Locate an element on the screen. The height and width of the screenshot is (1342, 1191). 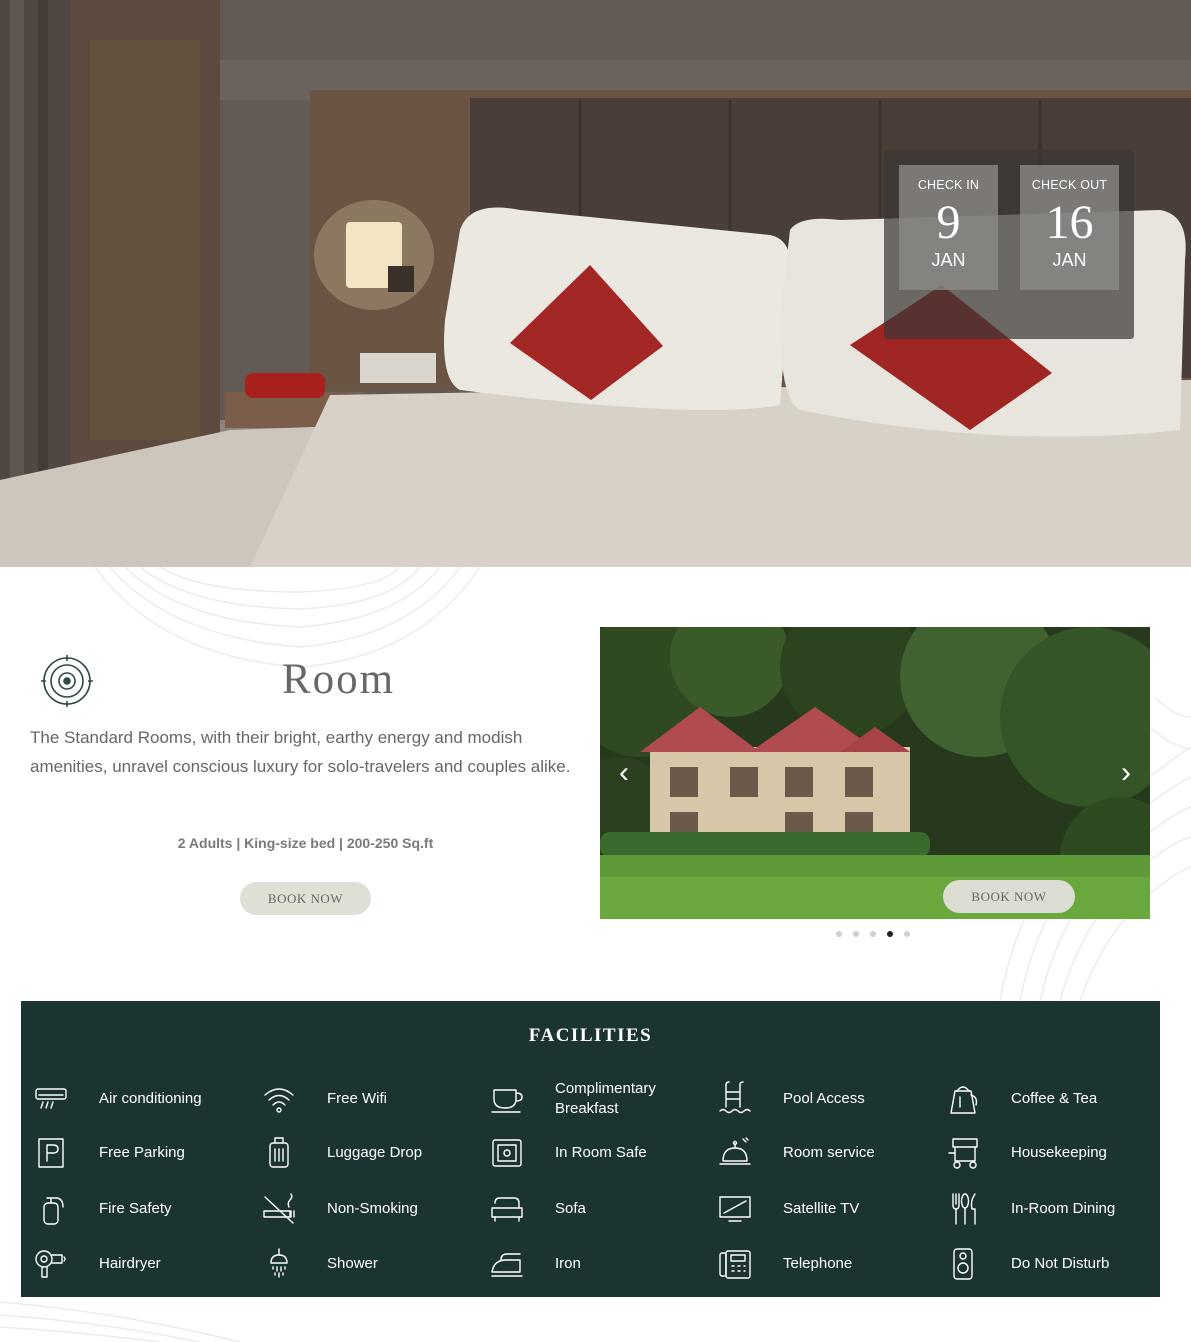
facility-sofa: Sofa is located at coordinates (591, 1209).